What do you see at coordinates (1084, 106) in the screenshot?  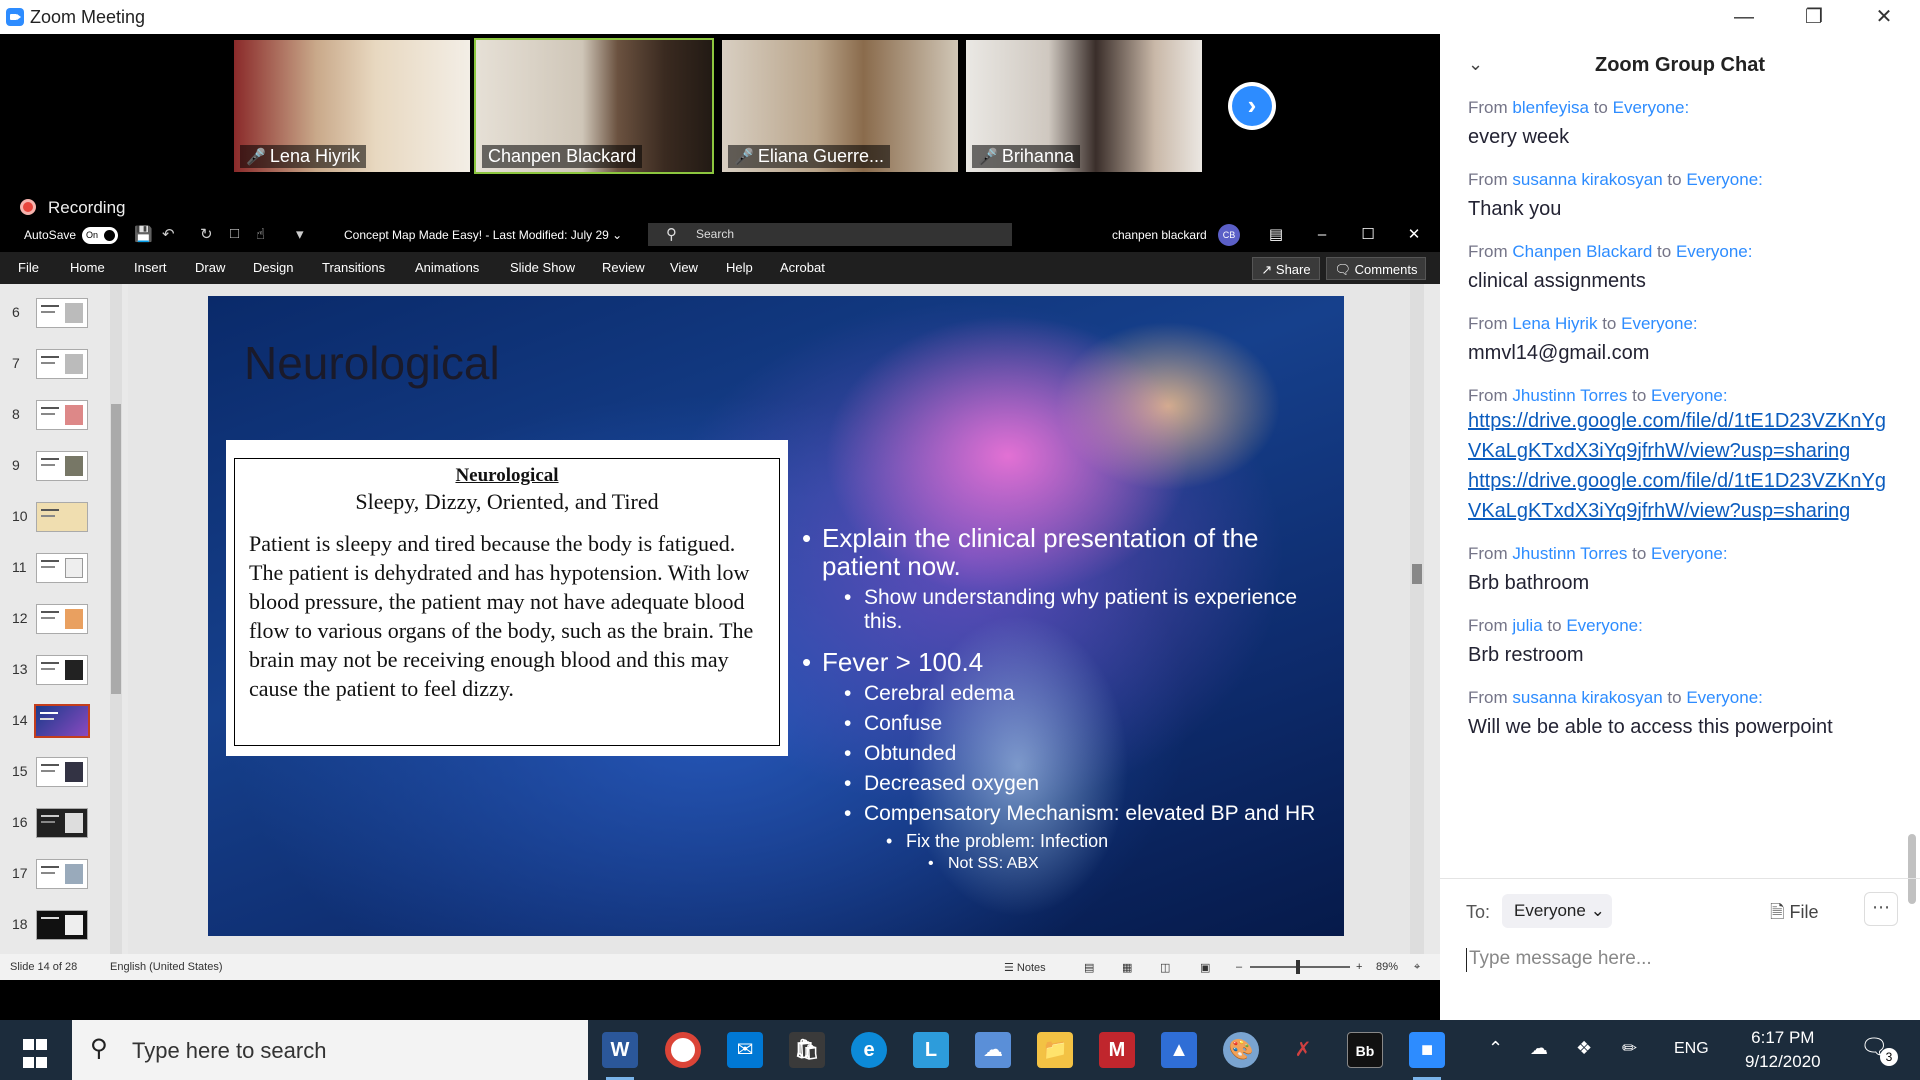 I see `participant-tile-brihanna: 🎤 Brihanna` at bounding box center [1084, 106].